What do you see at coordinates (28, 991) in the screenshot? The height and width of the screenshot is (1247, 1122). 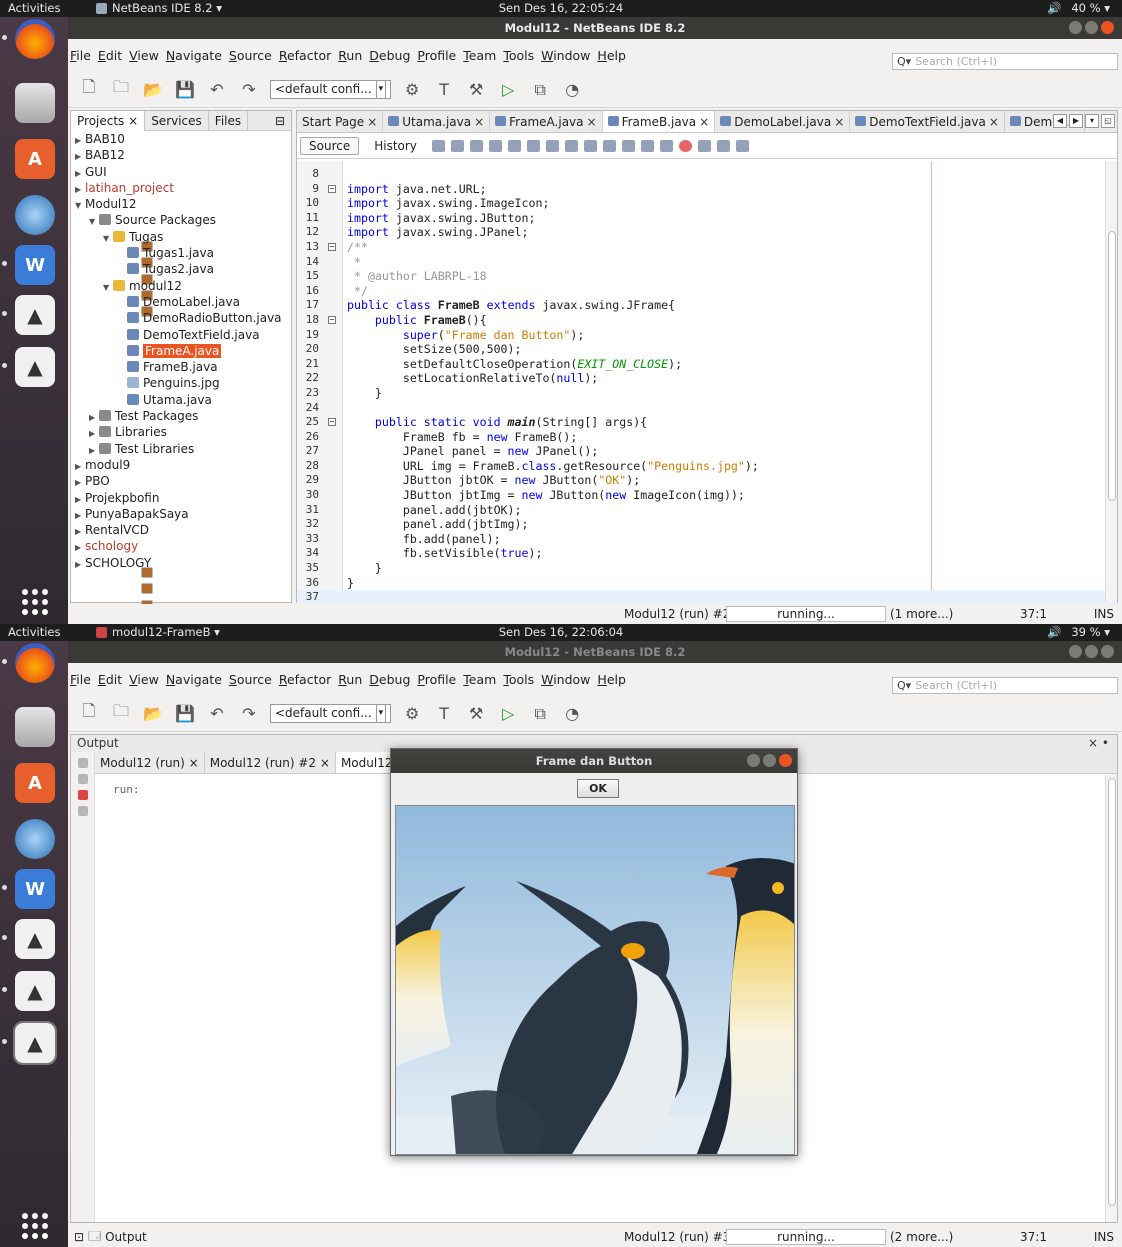 I see `netbeans-launcher-icon-4: ▲` at bounding box center [28, 991].